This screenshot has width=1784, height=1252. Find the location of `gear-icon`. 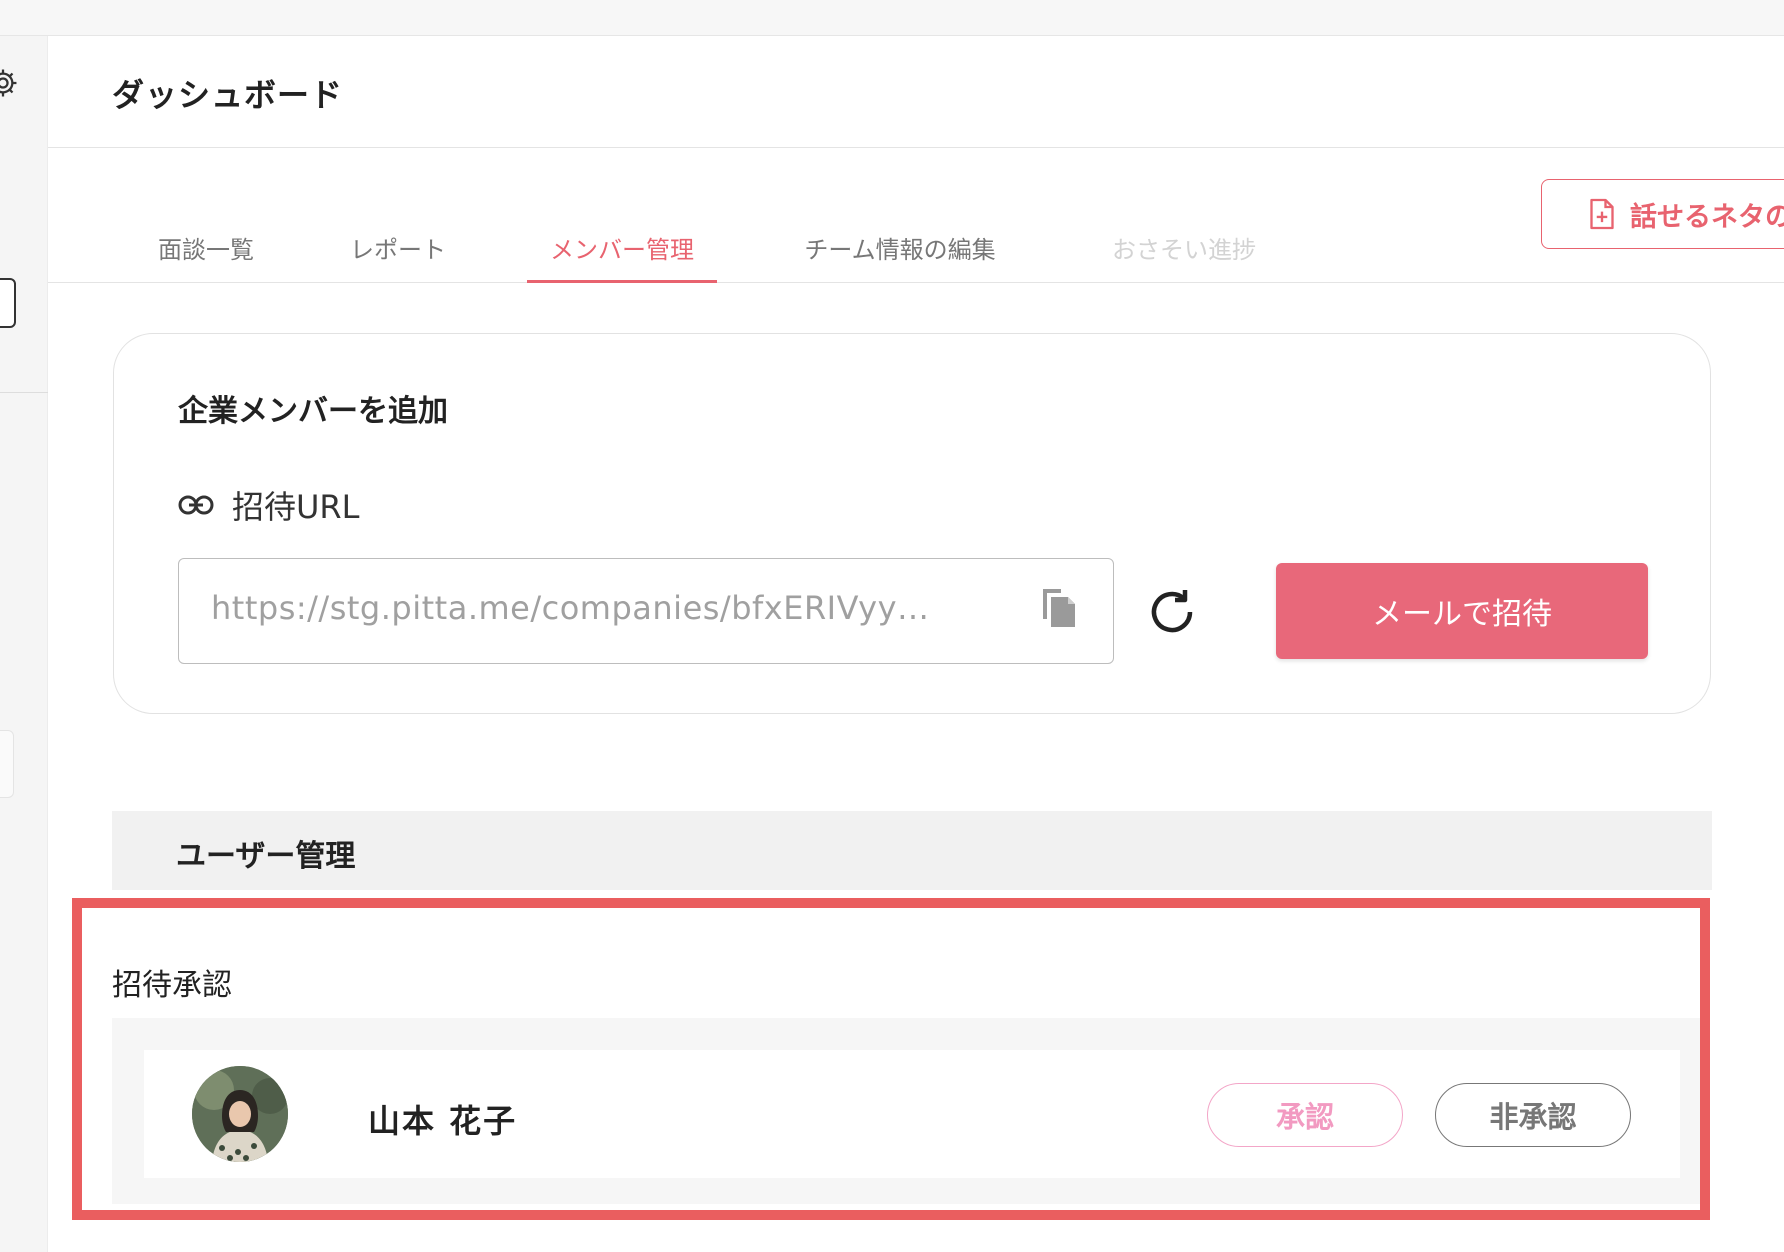

gear-icon is located at coordinates (10, 83).